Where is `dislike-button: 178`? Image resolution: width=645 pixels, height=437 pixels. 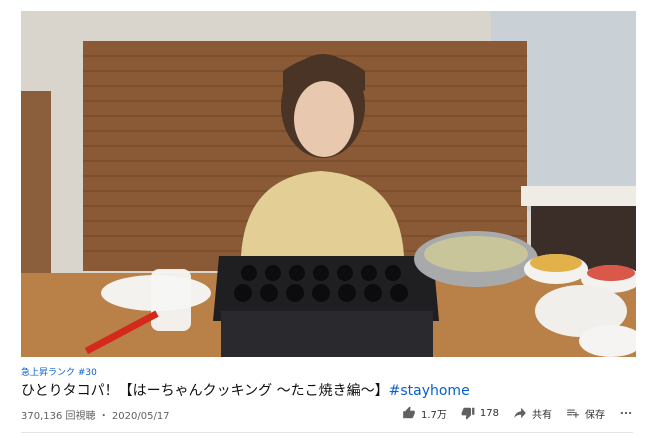
dislike-button: 178 is located at coordinates (480, 413).